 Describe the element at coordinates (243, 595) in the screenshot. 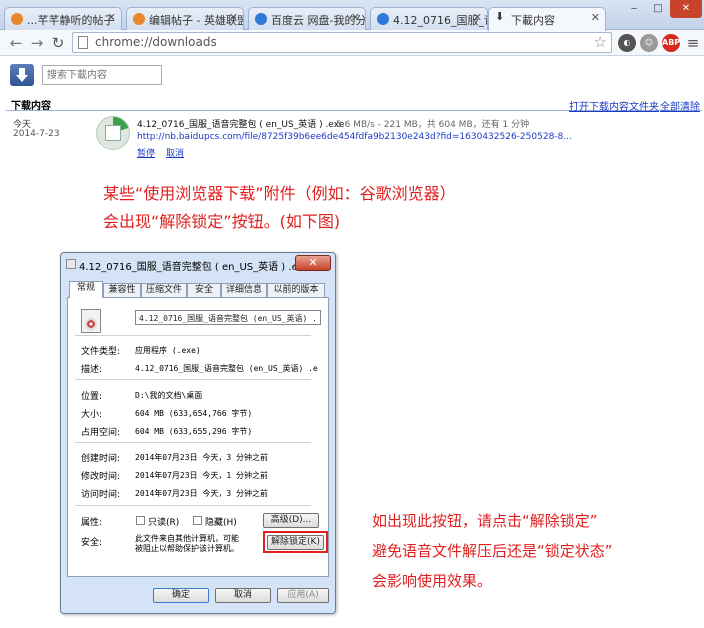

I see `cancel-button: 取消` at that location.